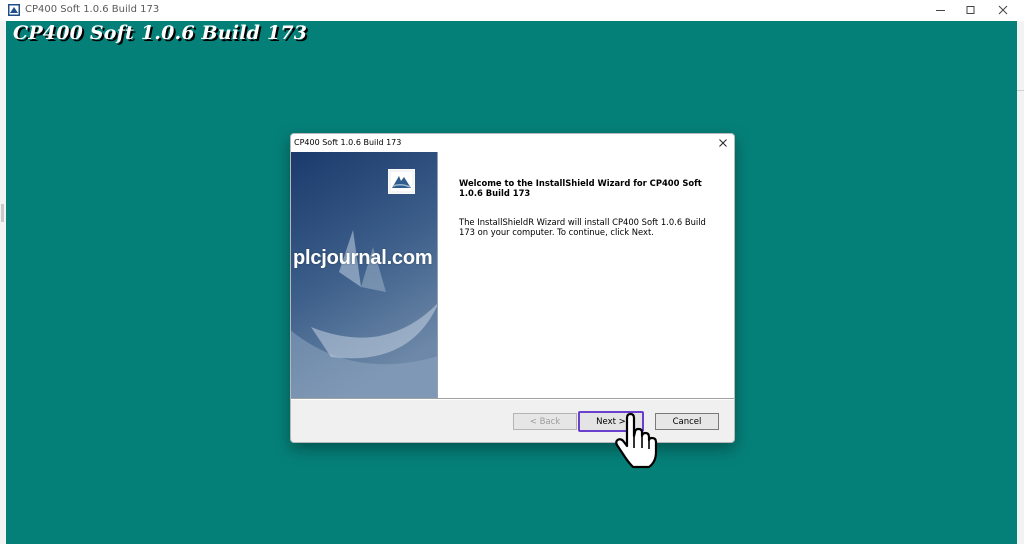 Image resolution: width=1024 pixels, height=544 pixels. I want to click on side-panel-artwork, so click(364, 275).